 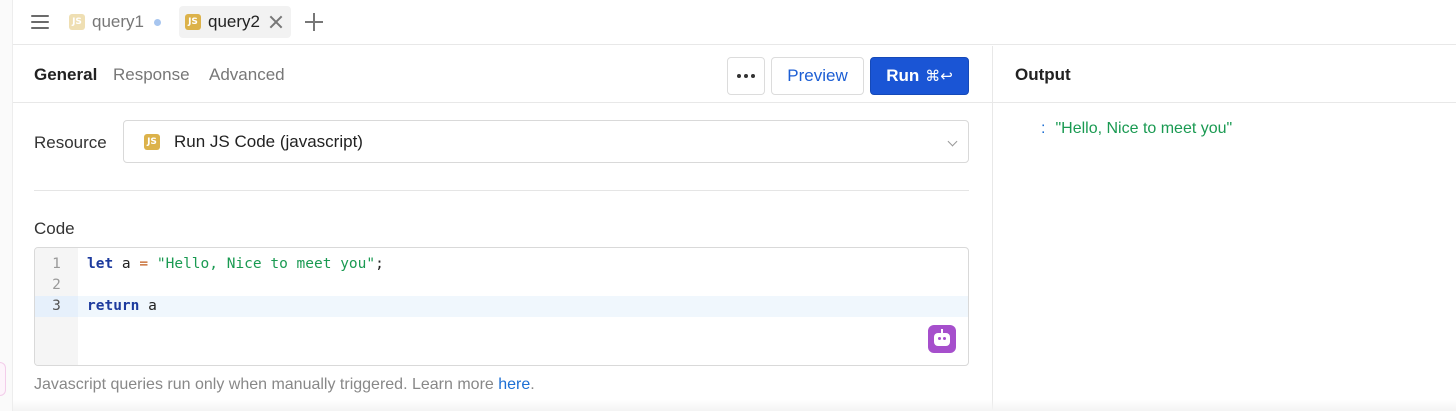 I want to click on run-button: Run ⌘↩, so click(x=919, y=76).